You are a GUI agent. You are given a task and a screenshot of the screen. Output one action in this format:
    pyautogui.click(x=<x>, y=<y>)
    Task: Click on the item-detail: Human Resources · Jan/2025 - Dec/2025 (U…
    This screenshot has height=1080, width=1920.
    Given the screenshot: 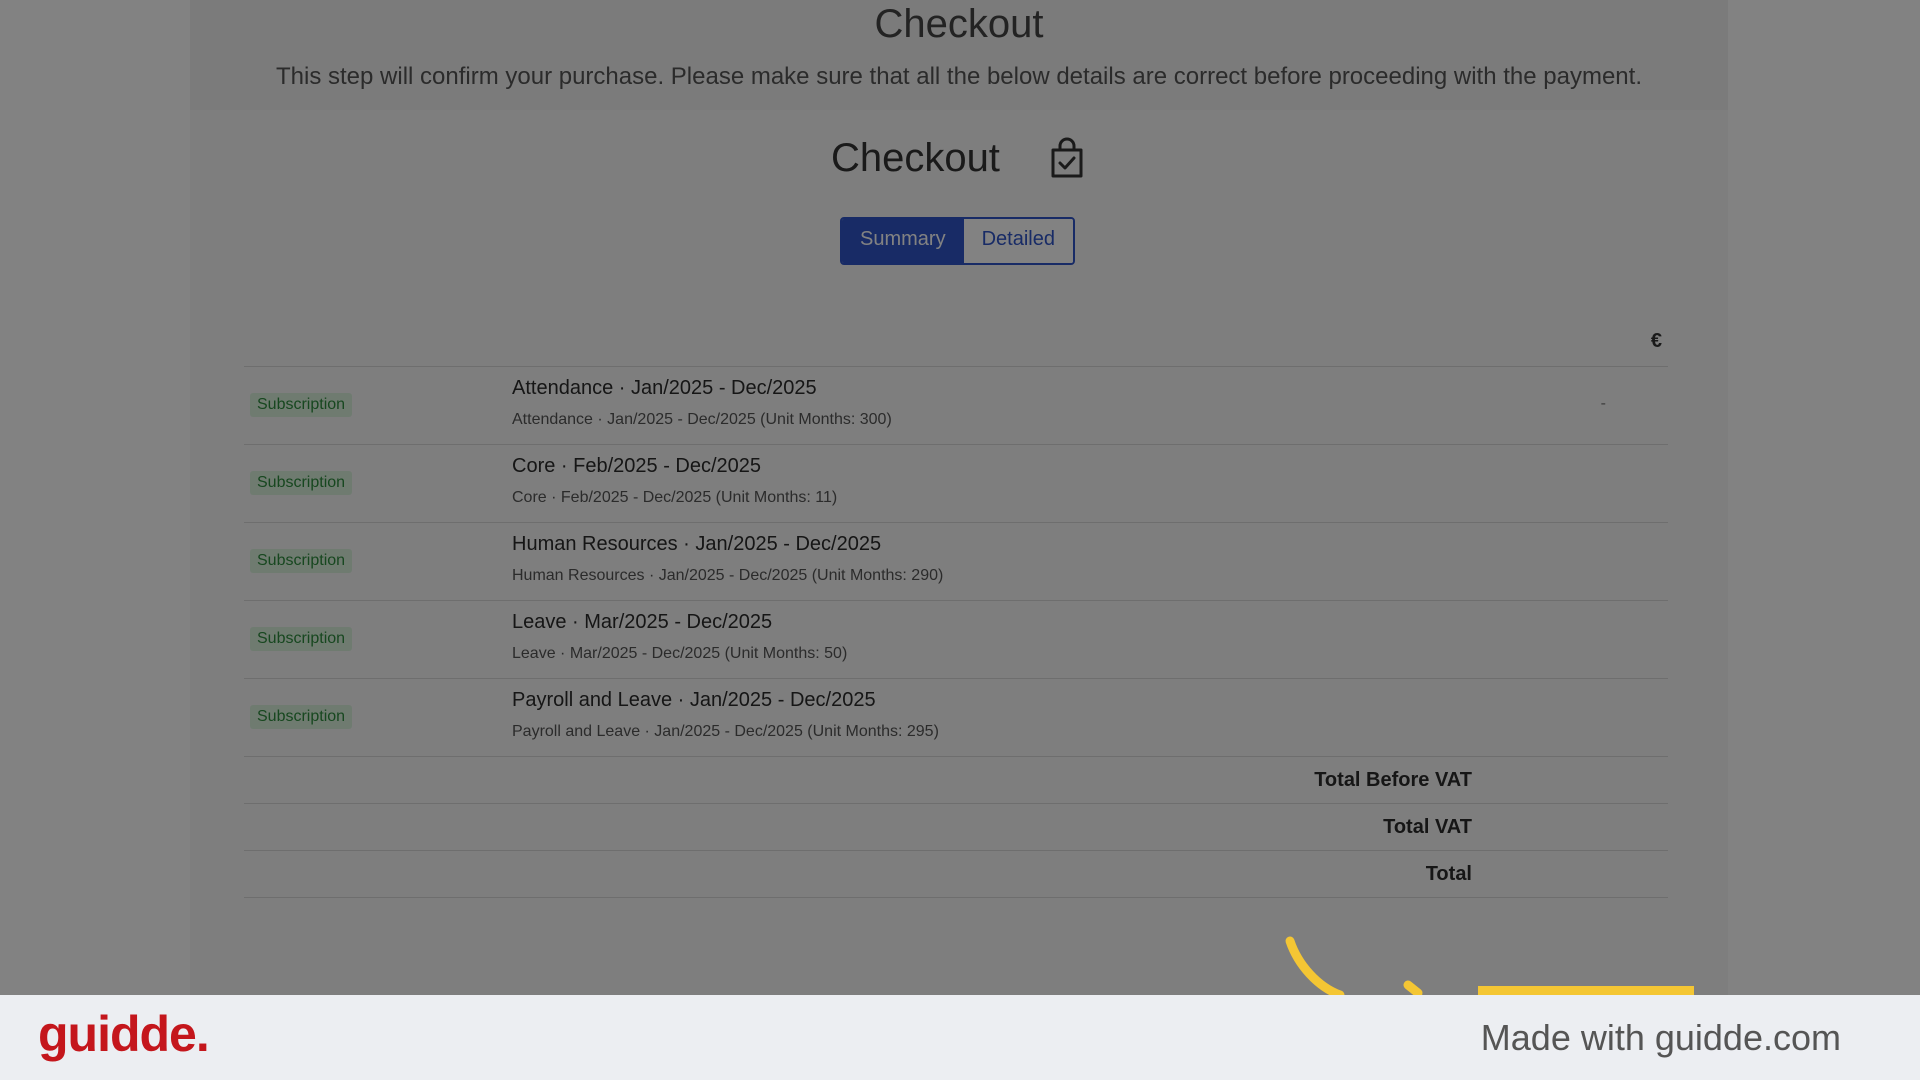 What is the action you would take?
    pyautogui.click(x=728, y=575)
    